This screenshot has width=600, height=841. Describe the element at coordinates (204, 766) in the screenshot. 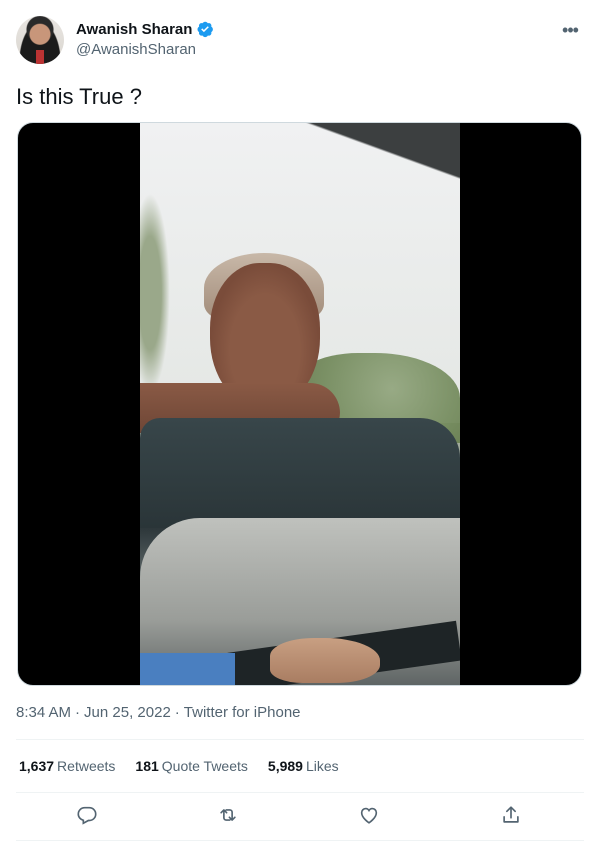

I see `quote-tweets-label: Quote Tweets` at that location.